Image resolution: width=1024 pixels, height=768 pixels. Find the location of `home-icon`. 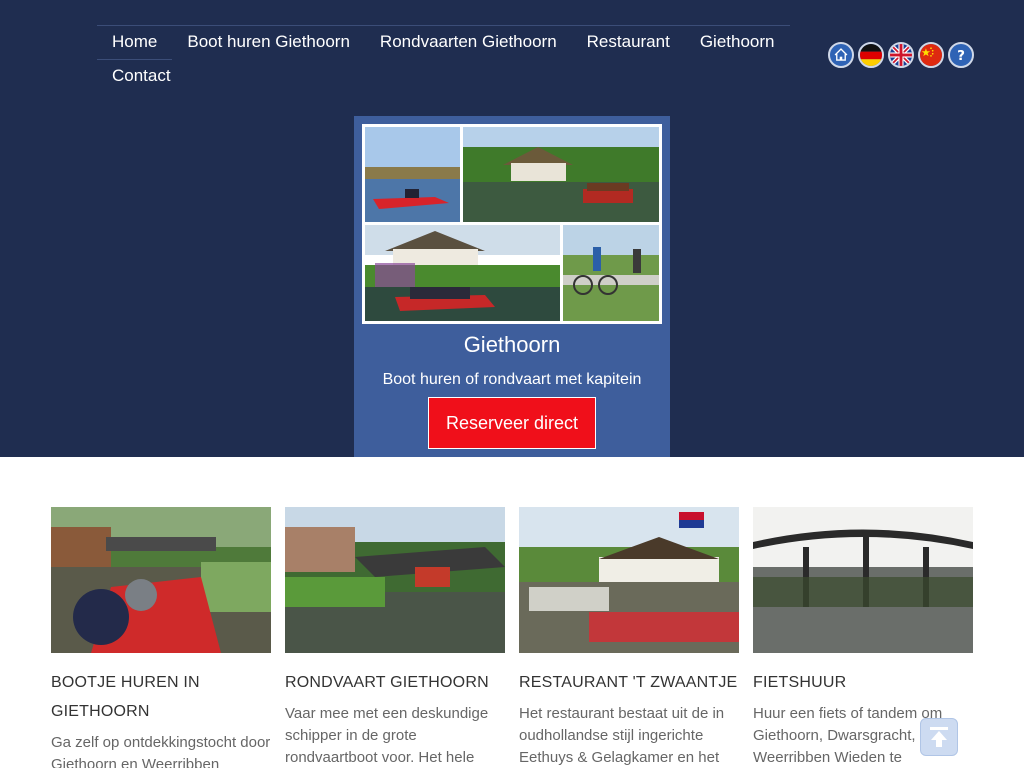

home-icon is located at coordinates (841, 55).